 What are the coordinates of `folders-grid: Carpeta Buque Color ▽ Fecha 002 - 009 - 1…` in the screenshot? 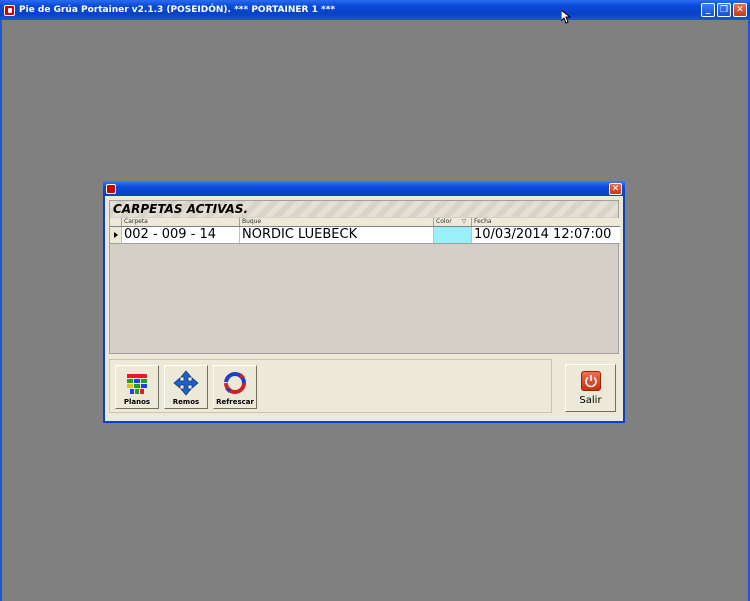 It's located at (365, 231).